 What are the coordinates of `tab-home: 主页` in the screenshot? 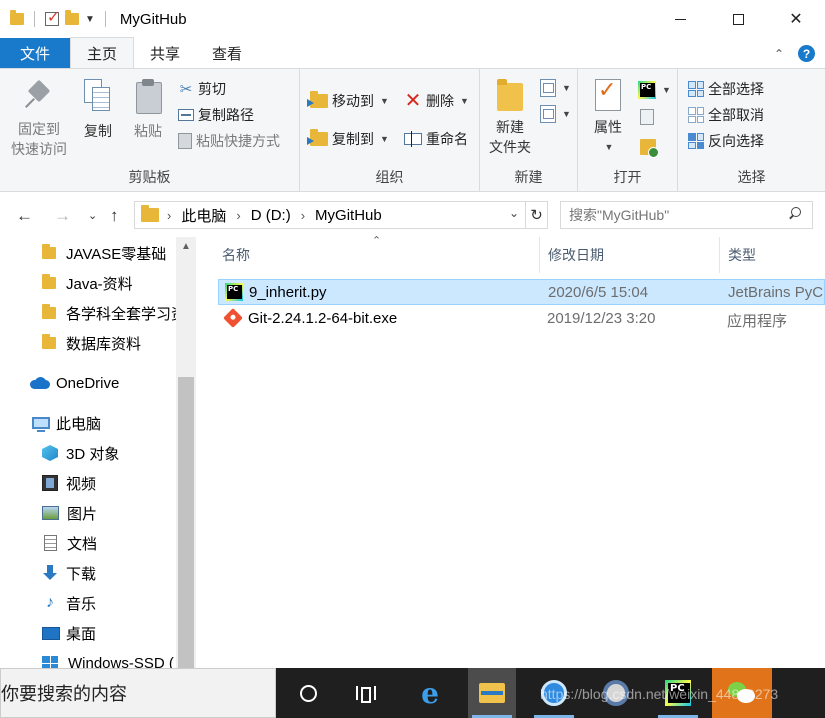 It's located at (102, 52).